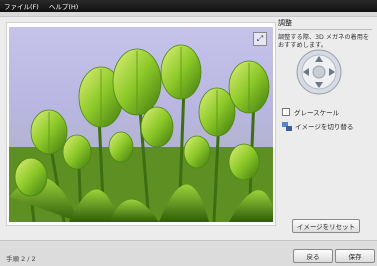 This screenshot has height=266, width=377. Describe the element at coordinates (188, 6) in the screenshot. I see `menu-bar: ファイル(F) ヘルプ(H)` at that location.